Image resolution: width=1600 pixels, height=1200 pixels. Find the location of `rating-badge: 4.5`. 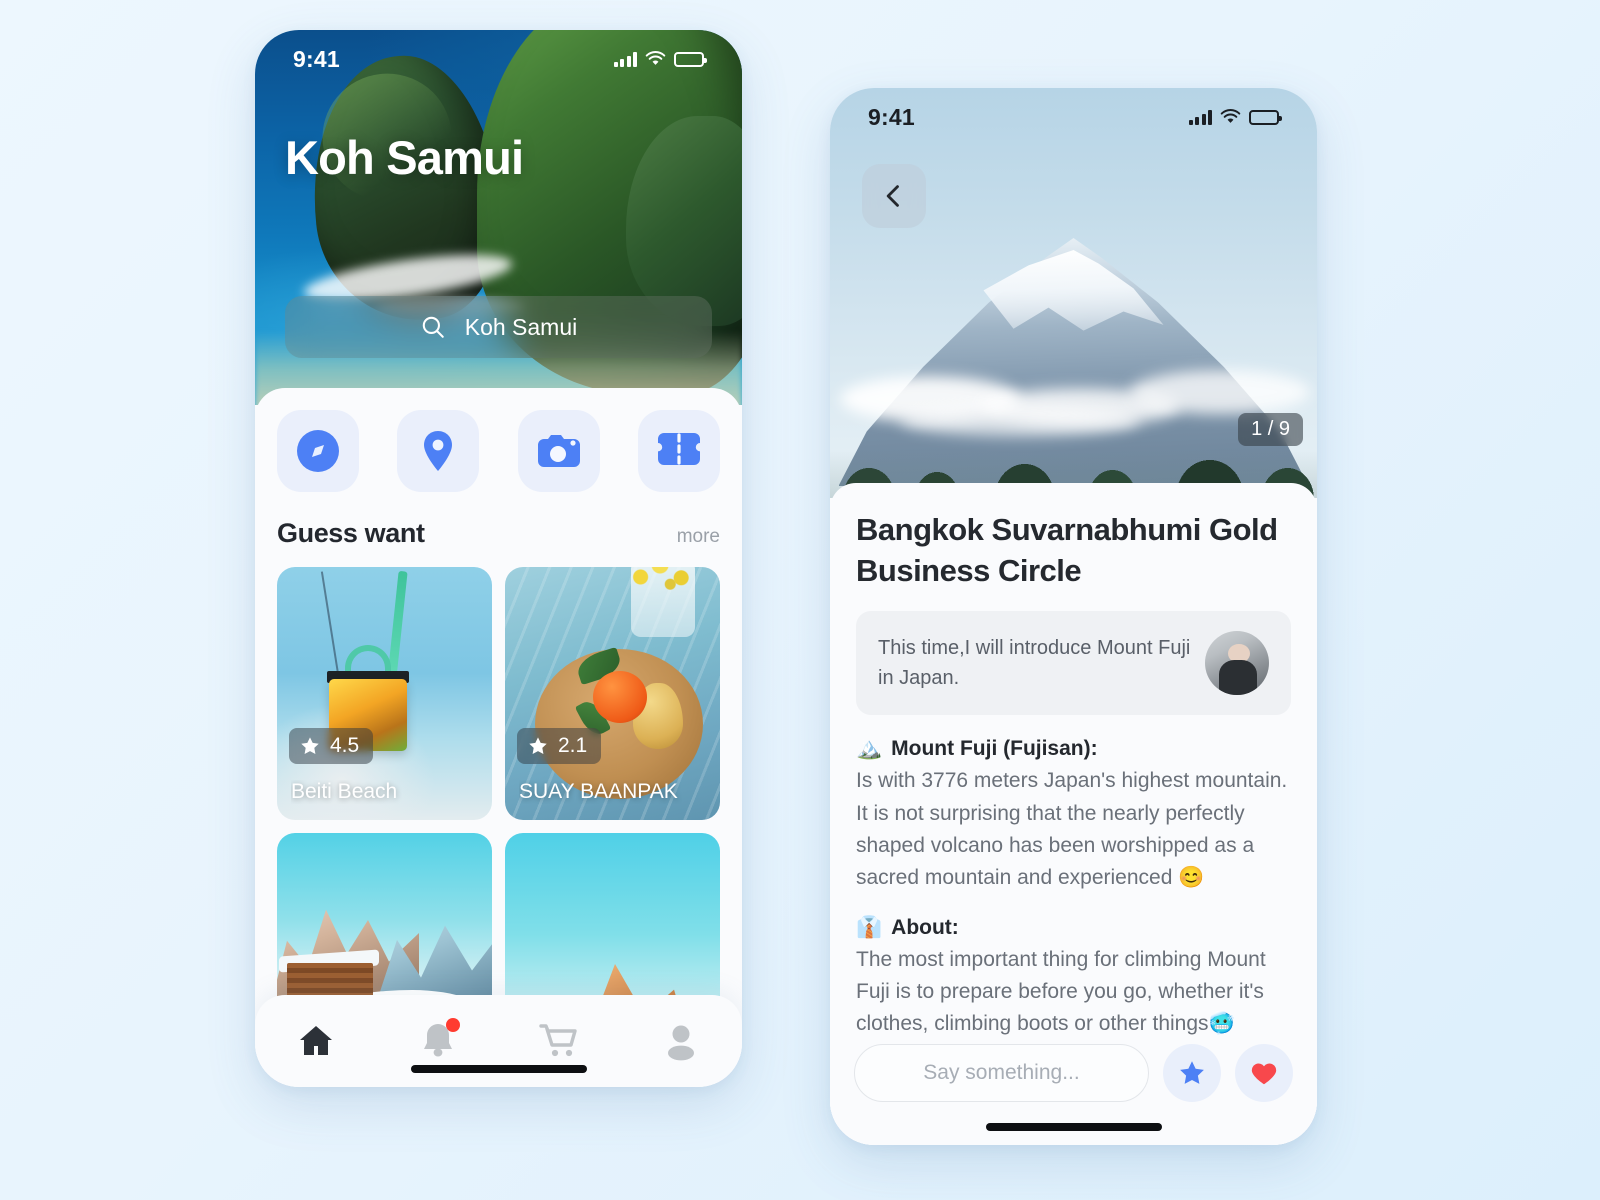

rating-badge: 4.5 is located at coordinates (331, 746).